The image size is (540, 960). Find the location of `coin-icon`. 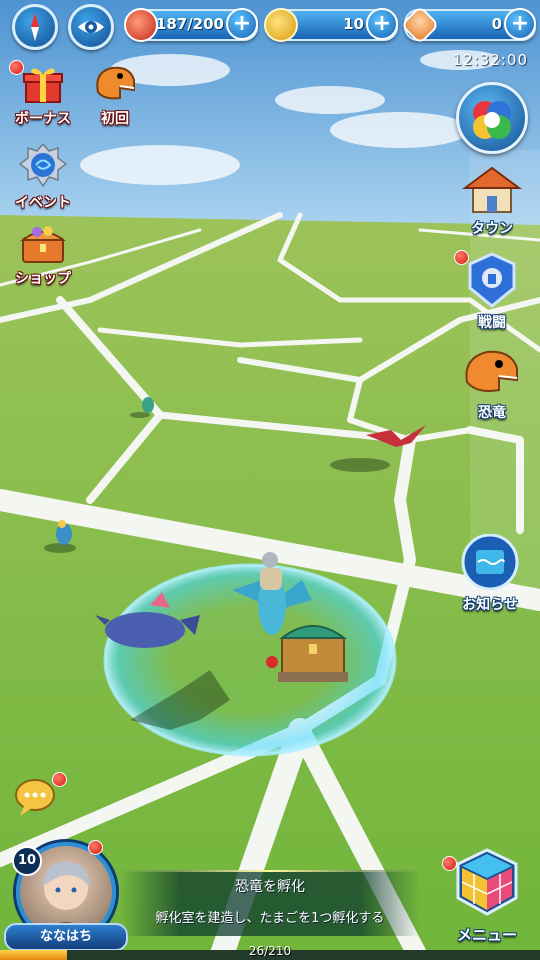

coin-icon is located at coordinates (281, 25).